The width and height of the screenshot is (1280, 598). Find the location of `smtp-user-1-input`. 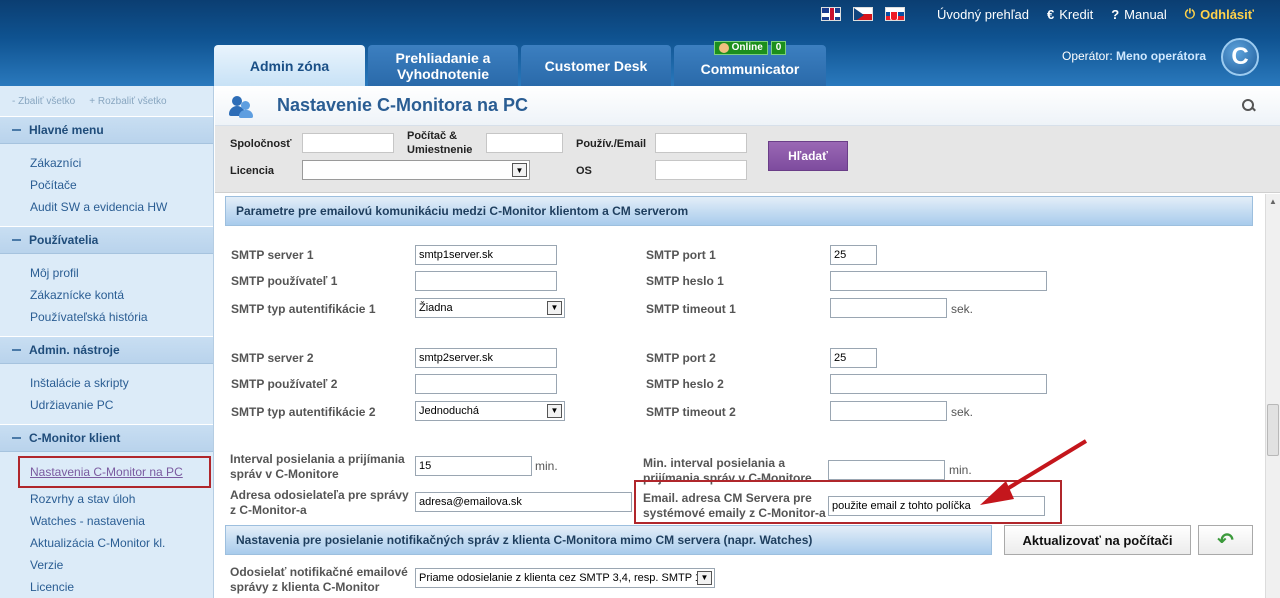

smtp-user-1-input is located at coordinates (486, 281).